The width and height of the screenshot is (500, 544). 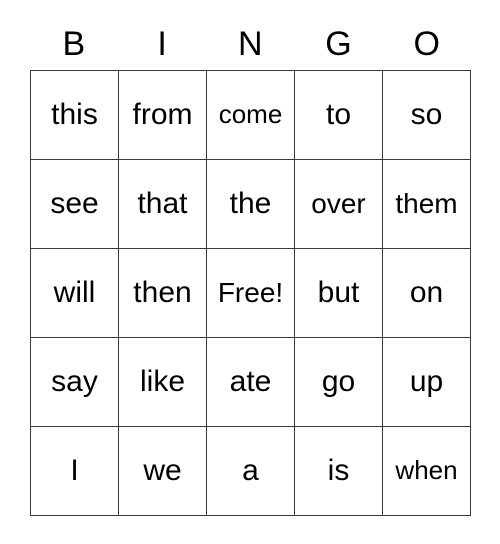 I want to click on bingo-cell: them, so click(x=427, y=204).